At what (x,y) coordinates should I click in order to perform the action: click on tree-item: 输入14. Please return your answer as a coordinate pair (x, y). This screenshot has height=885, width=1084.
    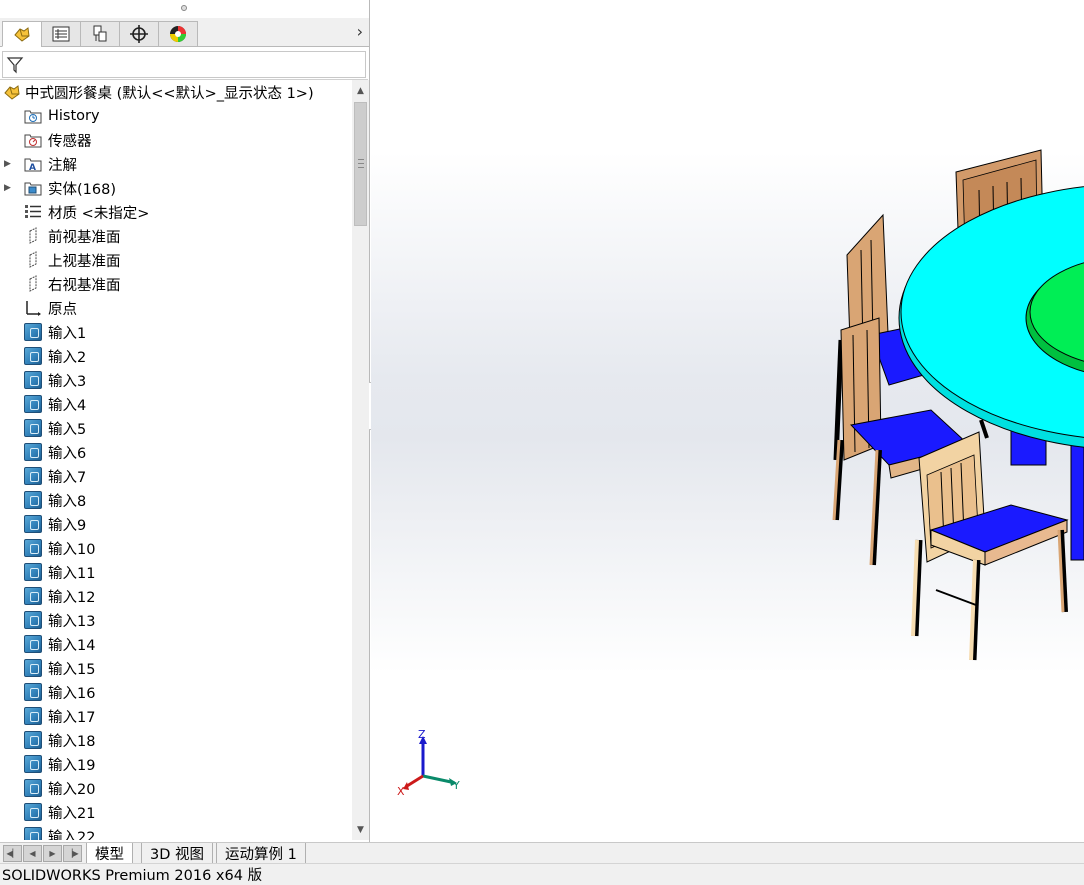
    Looking at the image, I should click on (176, 644).